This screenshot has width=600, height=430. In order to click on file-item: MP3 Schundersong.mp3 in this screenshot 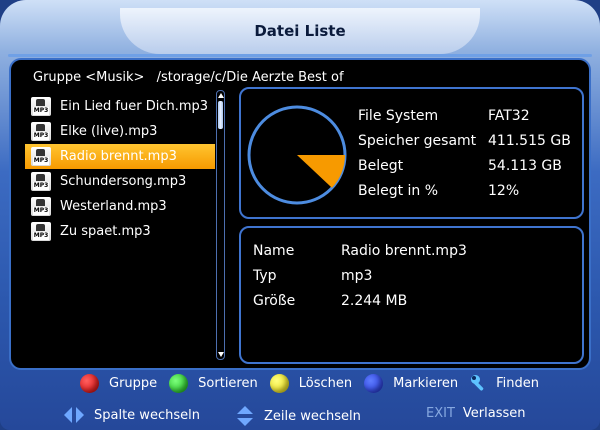, I will do `click(120, 181)`.